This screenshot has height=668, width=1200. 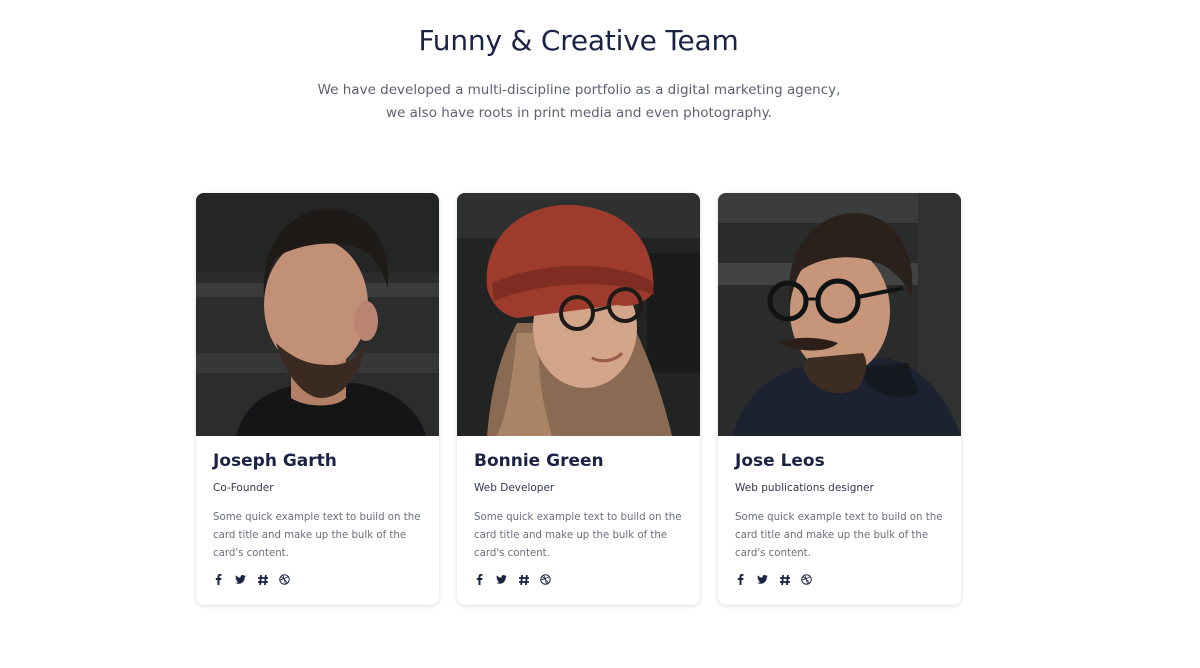 I want to click on section-title: Funny & Creative Team, so click(x=578, y=40).